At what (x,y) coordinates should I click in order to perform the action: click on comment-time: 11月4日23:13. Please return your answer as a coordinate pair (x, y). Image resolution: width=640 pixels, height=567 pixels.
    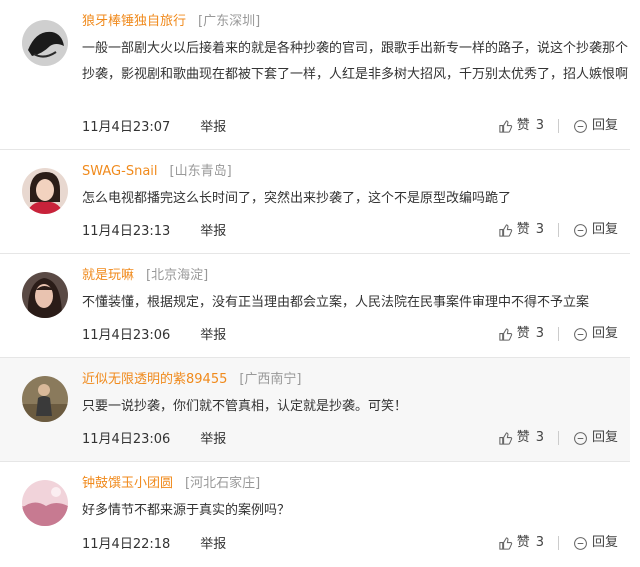
    Looking at the image, I should click on (126, 231).